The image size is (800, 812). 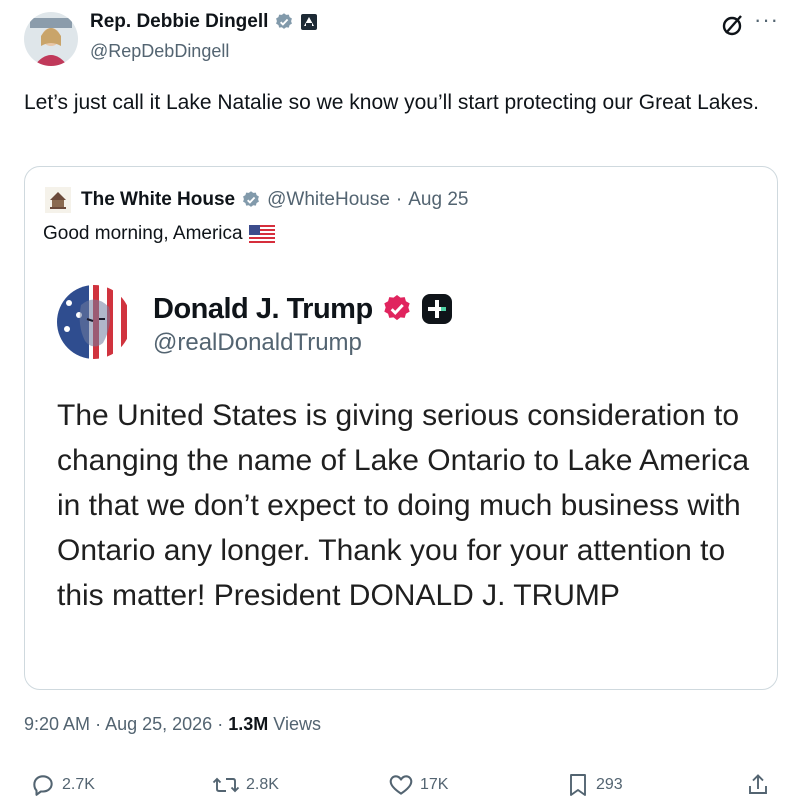 I want to click on share-icon, so click(x=758, y=785).